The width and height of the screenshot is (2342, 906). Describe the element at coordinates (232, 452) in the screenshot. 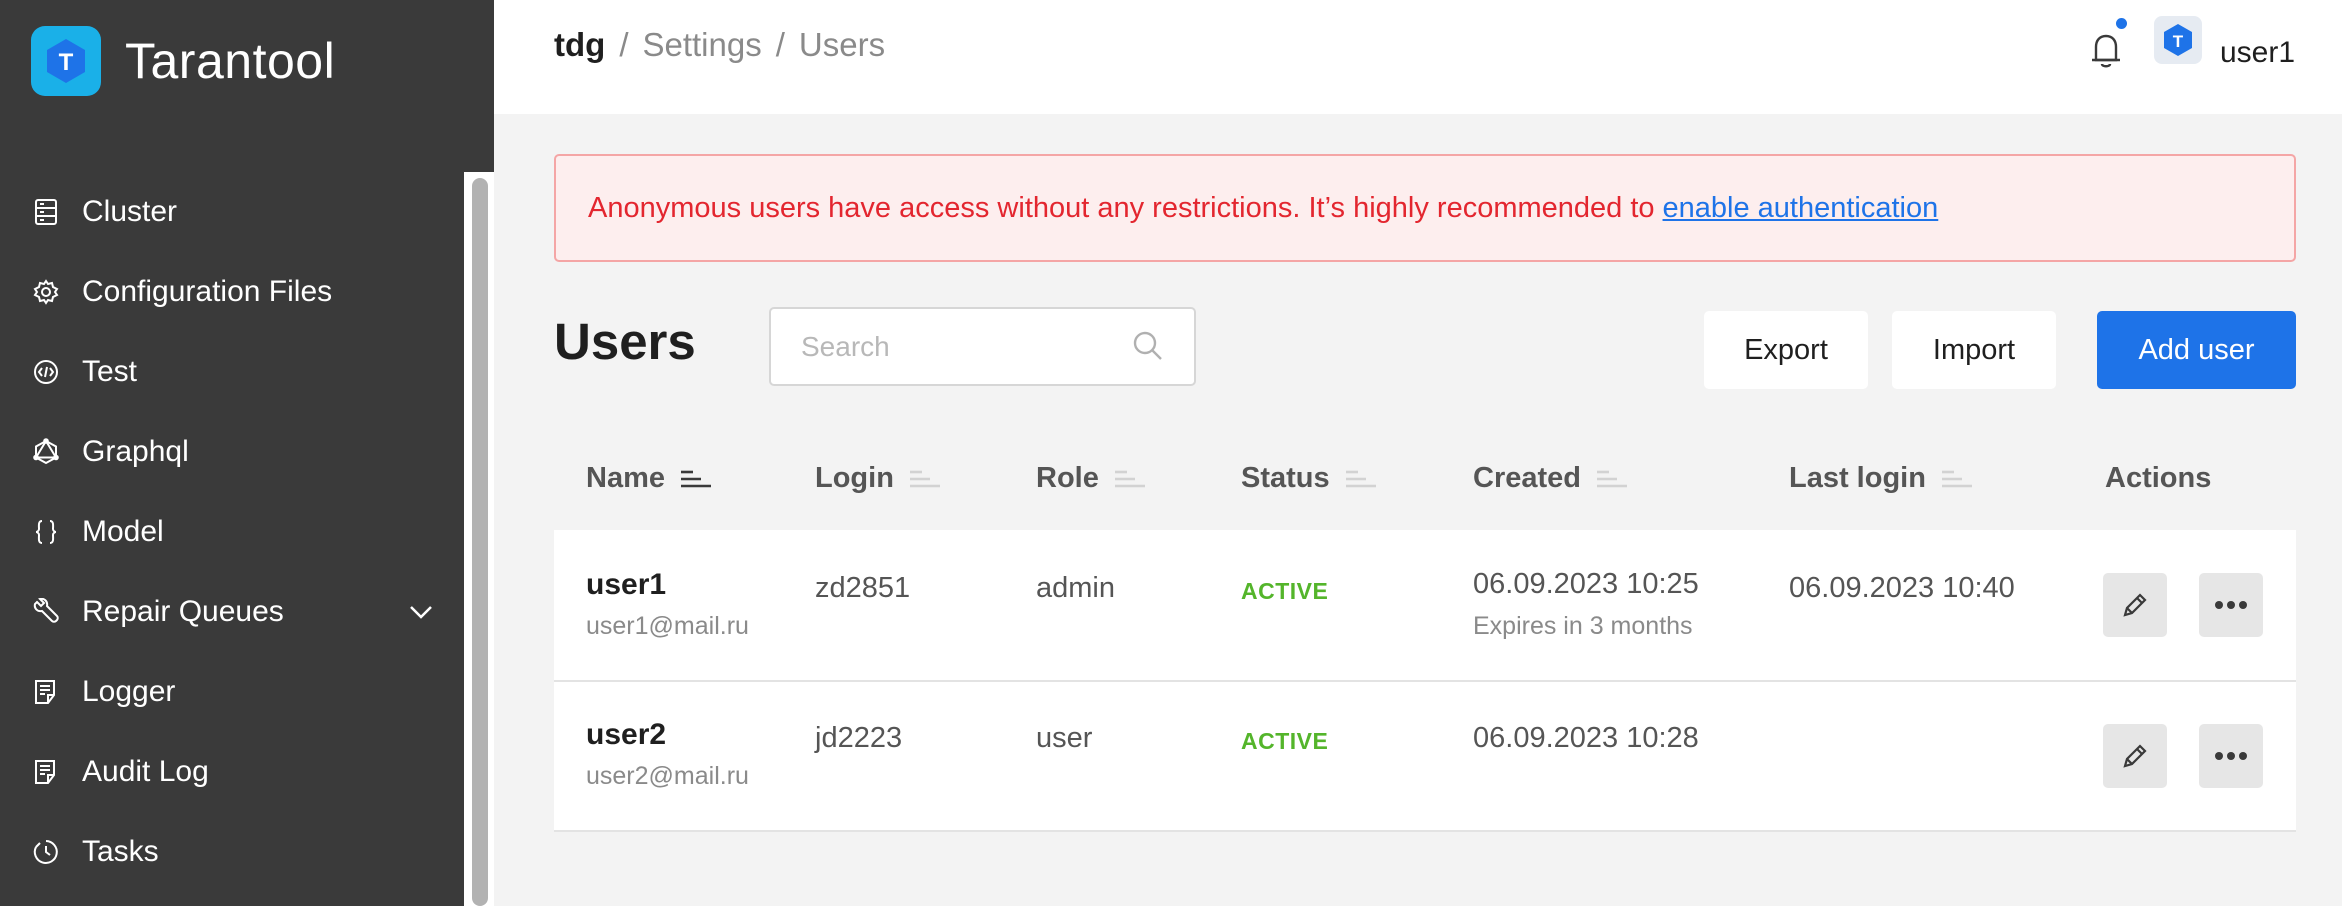

I see `sidebar-item-graphql: Graphql` at that location.